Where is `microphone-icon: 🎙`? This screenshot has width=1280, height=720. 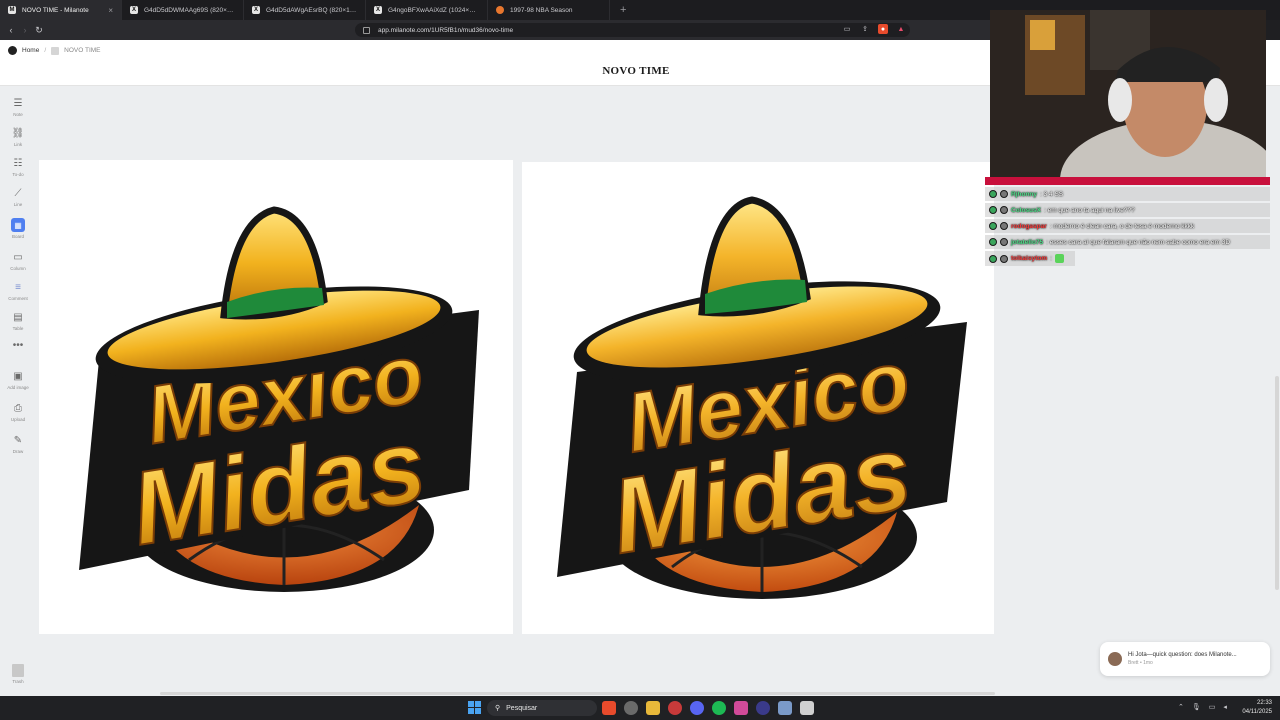 microphone-icon: 🎙 is located at coordinates (1196, 707).